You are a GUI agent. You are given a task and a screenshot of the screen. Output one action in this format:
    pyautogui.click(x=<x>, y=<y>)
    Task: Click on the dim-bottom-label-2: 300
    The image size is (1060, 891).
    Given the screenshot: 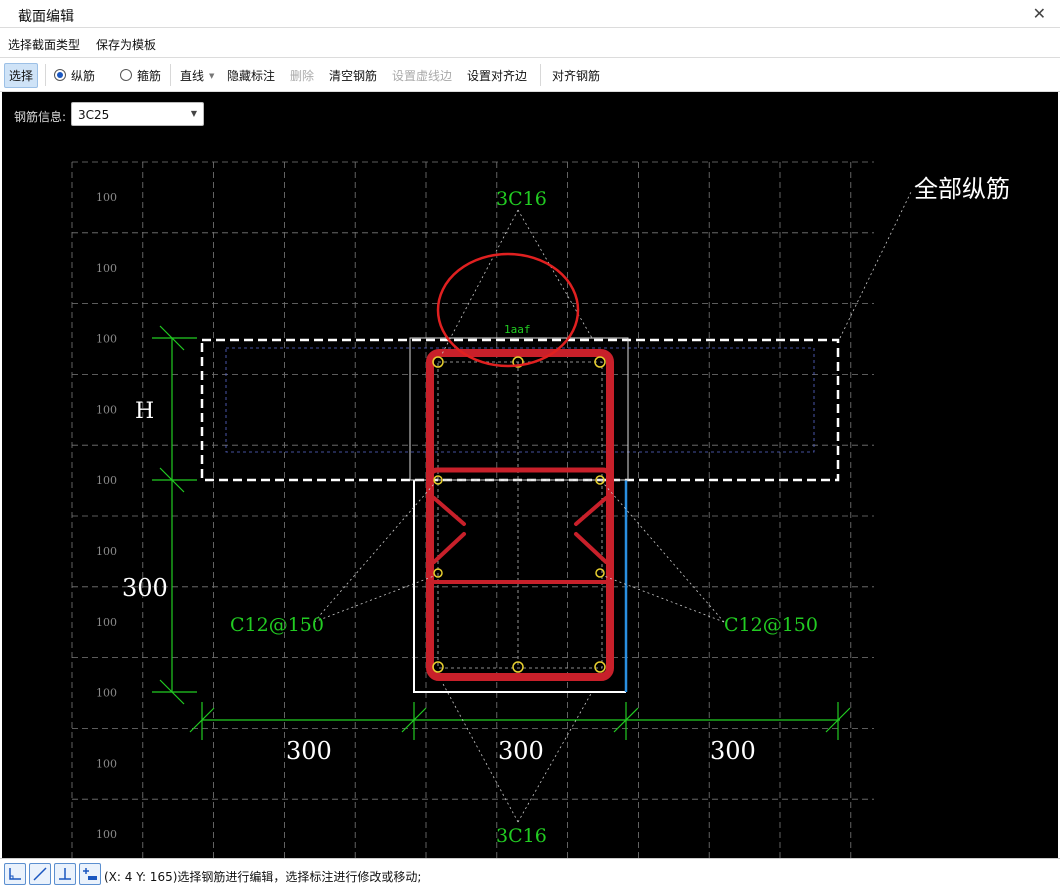 What is the action you would take?
    pyautogui.click(x=521, y=751)
    